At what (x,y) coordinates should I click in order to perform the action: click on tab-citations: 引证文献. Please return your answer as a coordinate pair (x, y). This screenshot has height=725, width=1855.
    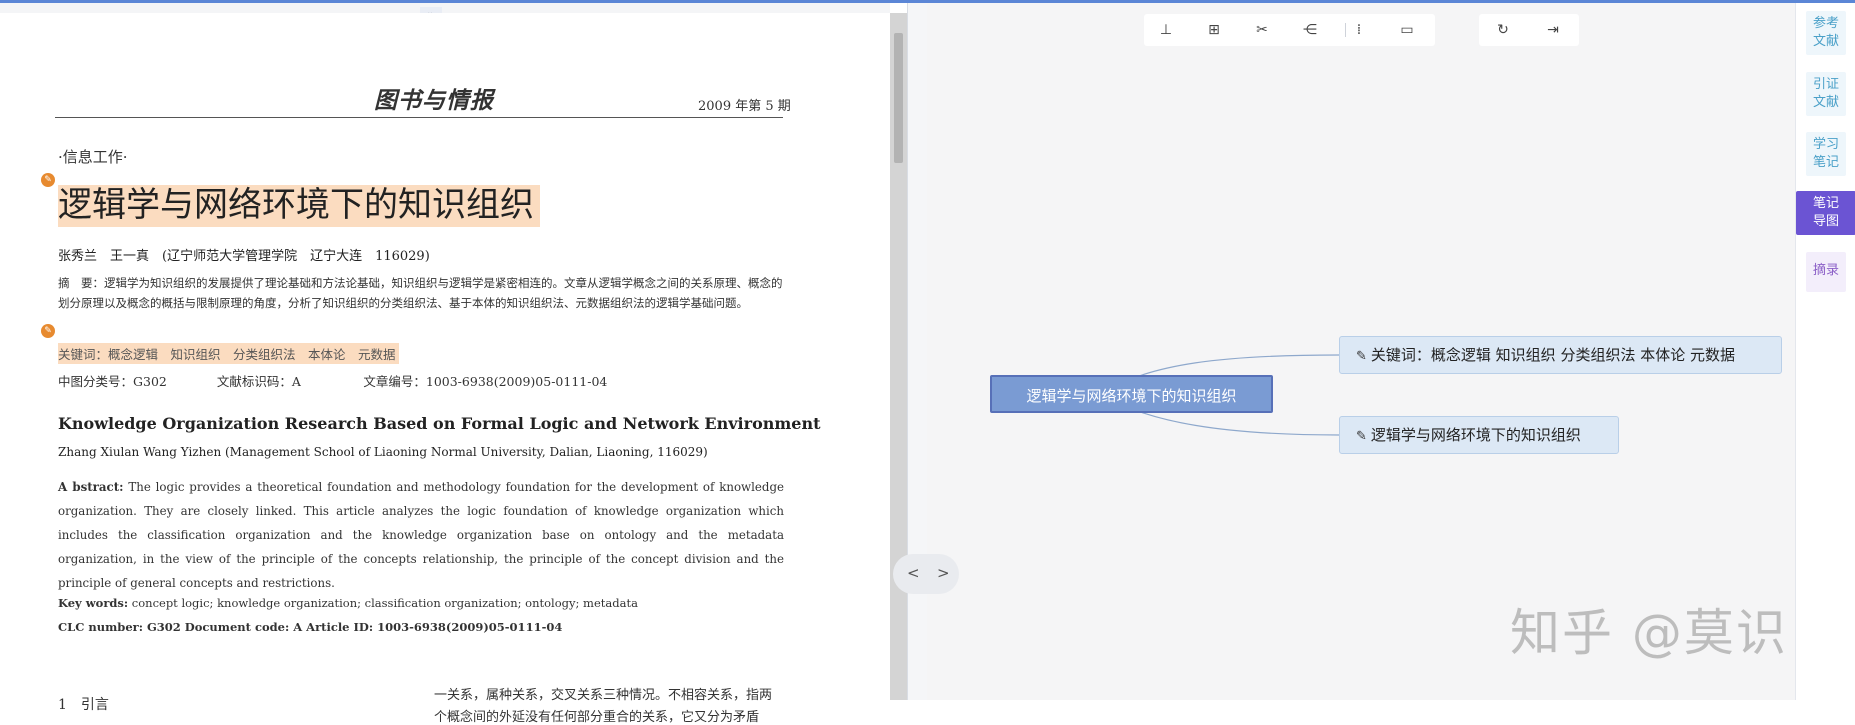
    Looking at the image, I should click on (1826, 94).